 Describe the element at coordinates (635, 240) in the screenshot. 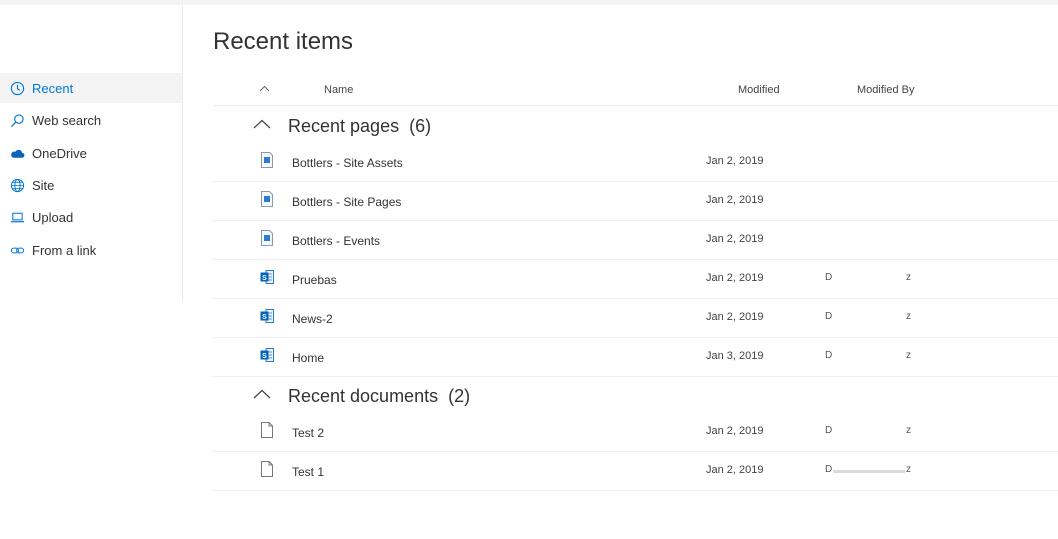

I see `list-item: Bottlers - Events Jan 2, 2019` at that location.